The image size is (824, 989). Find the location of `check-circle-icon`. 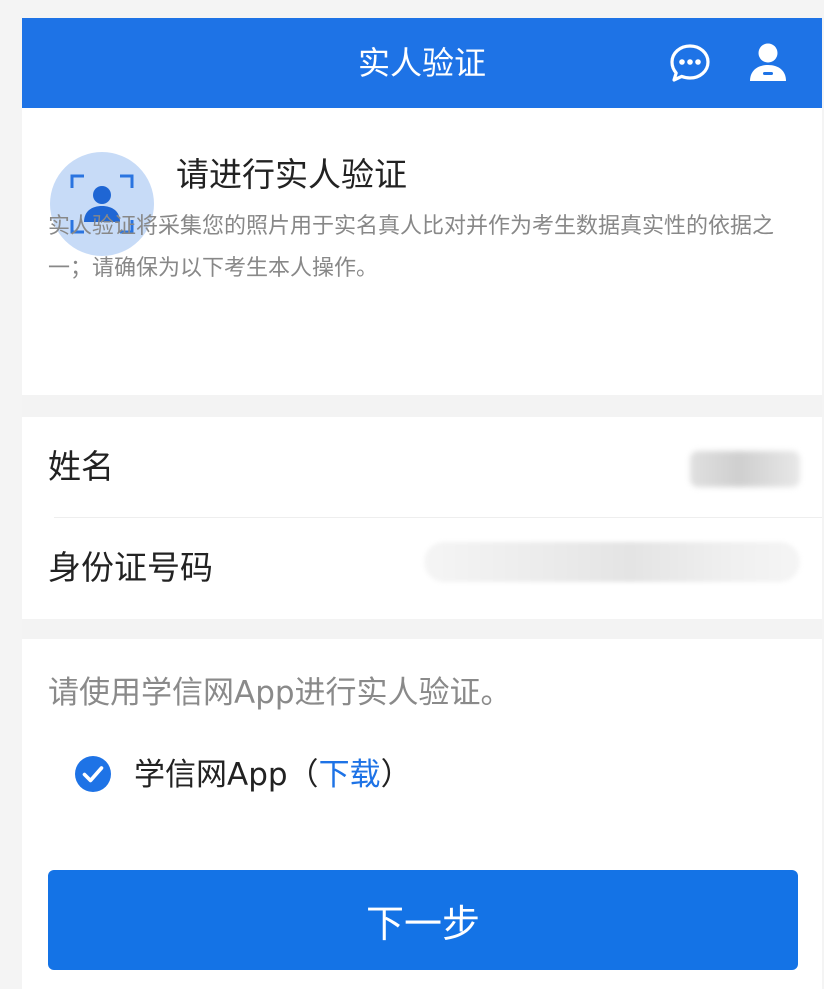

check-circle-icon is located at coordinates (93, 774).